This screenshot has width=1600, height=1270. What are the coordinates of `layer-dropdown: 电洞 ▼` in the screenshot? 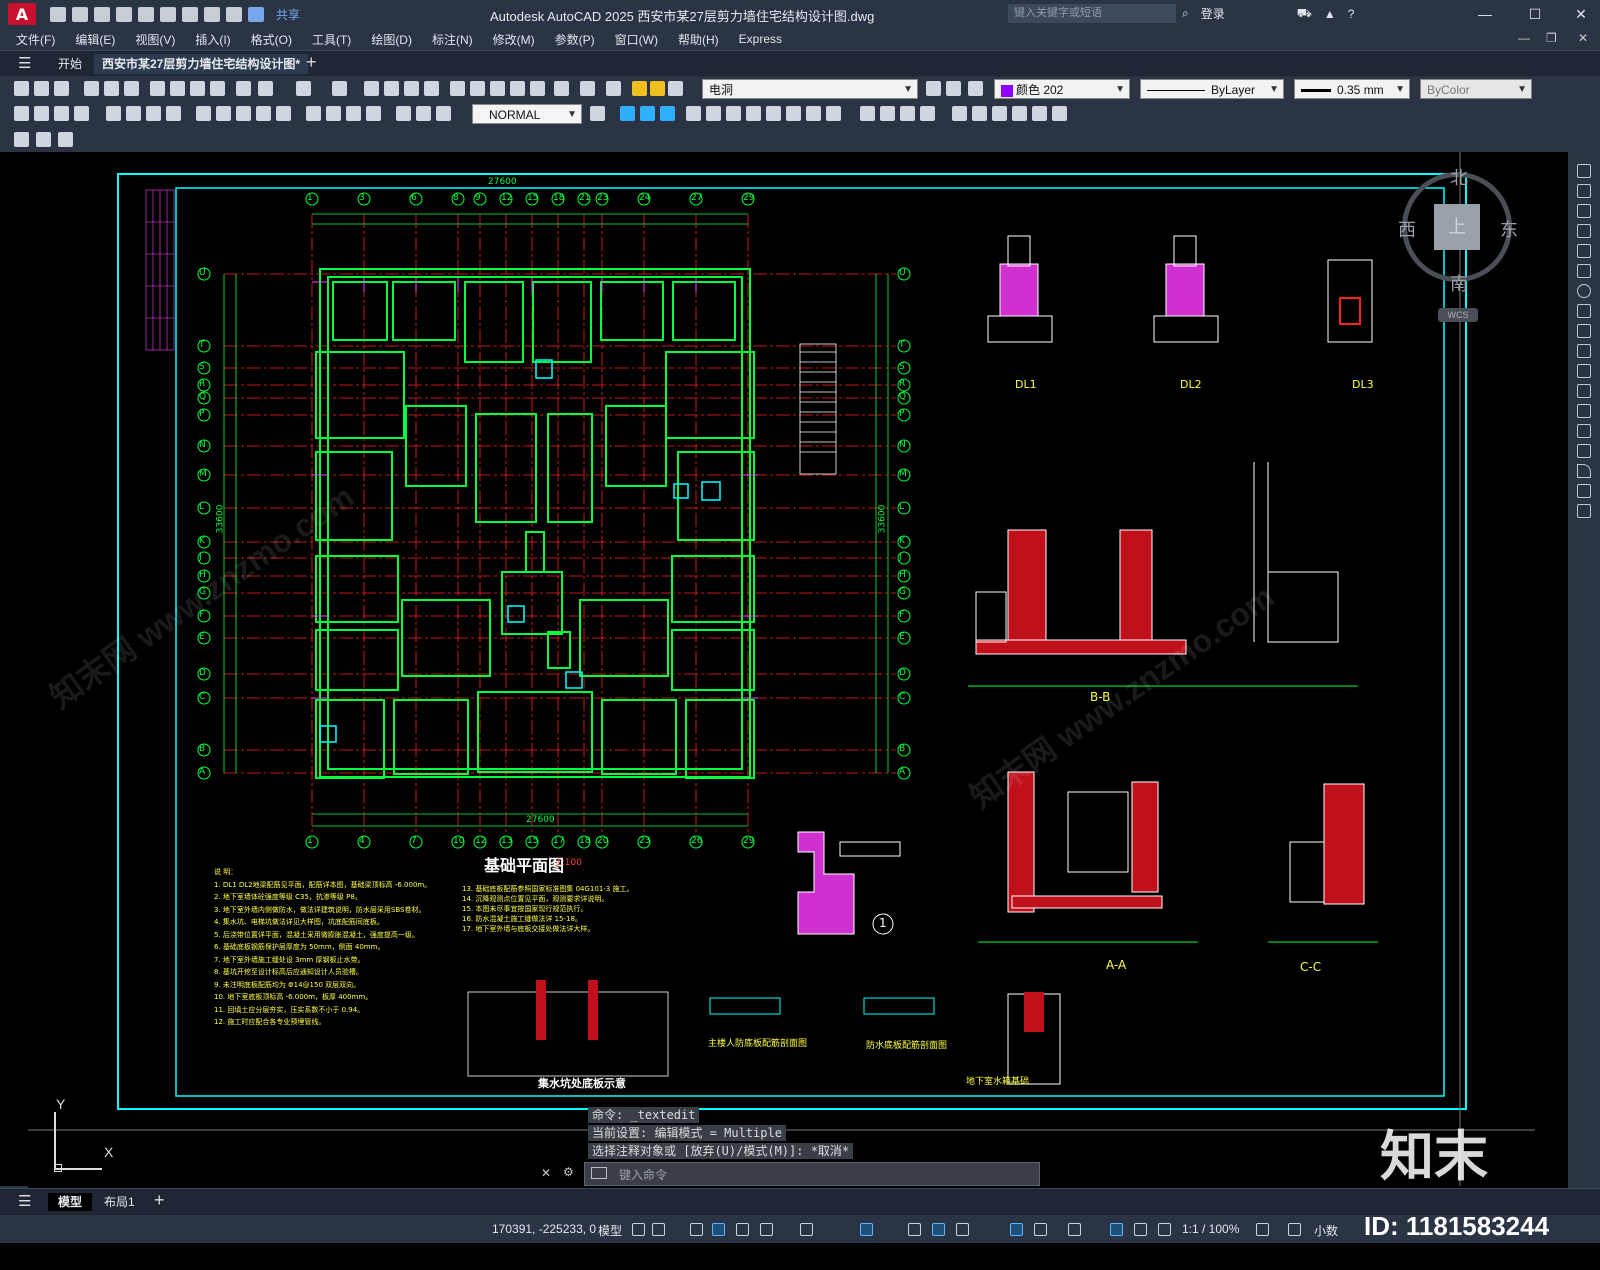 It's located at (810, 89).